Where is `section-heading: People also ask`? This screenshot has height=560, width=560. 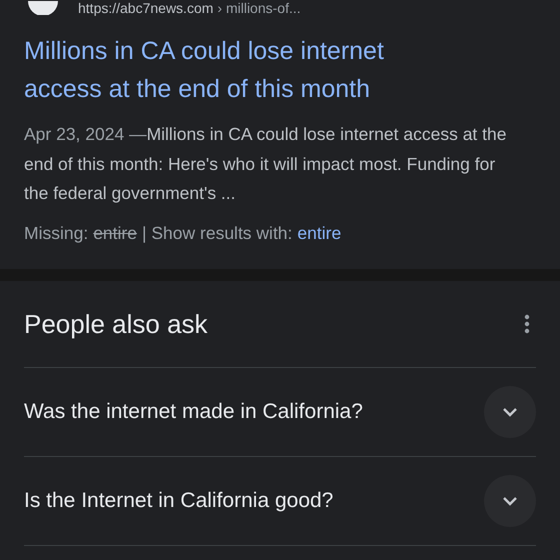 section-heading: People also ask is located at coordinates (116, 324).